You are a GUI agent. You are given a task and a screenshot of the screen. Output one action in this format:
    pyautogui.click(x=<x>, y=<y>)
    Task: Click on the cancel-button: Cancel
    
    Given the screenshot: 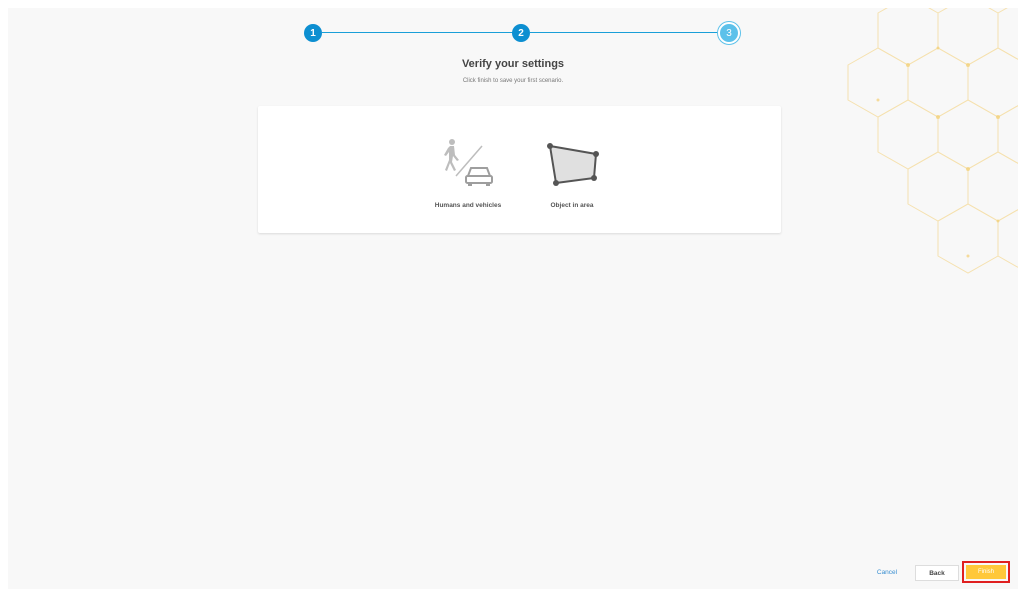 What is the action you would take?
    pyautogui.click(x=887, y=572)
    